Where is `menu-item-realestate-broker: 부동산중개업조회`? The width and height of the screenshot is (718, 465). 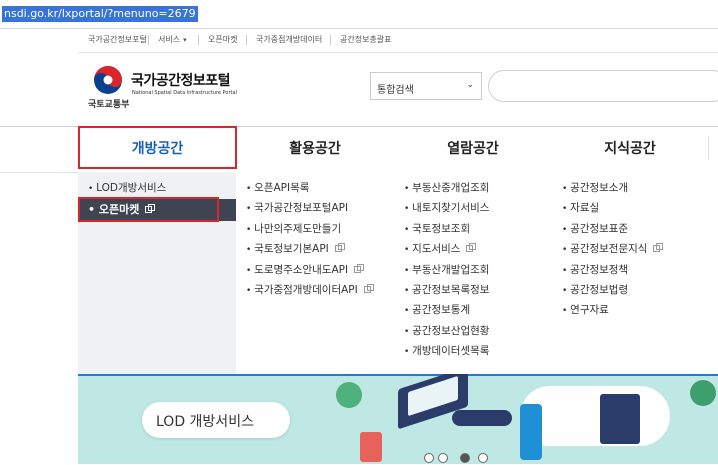 menu-item-realestate-broker: 부동산중개업조회 is located at coordinates (446, 188).